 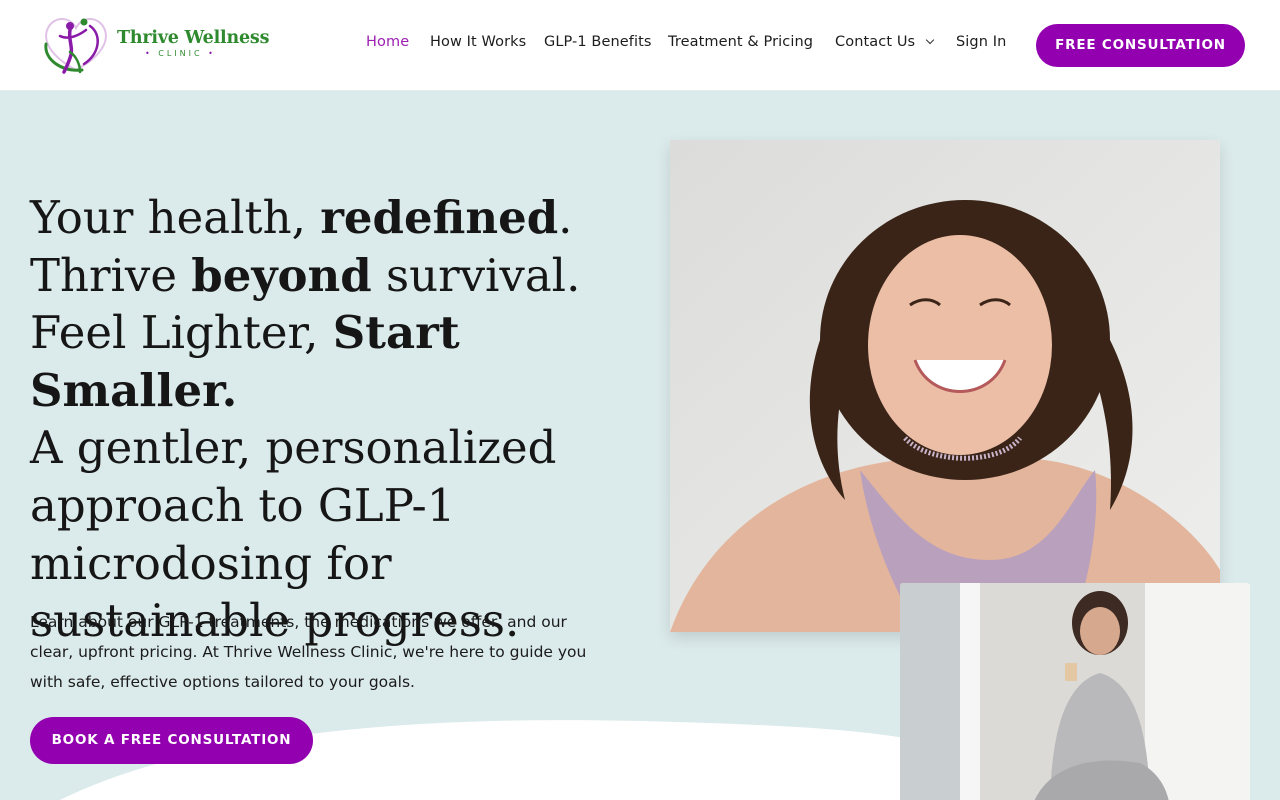 I want to click on headline-line1-a: Your health,, so click(x=175, y=217).